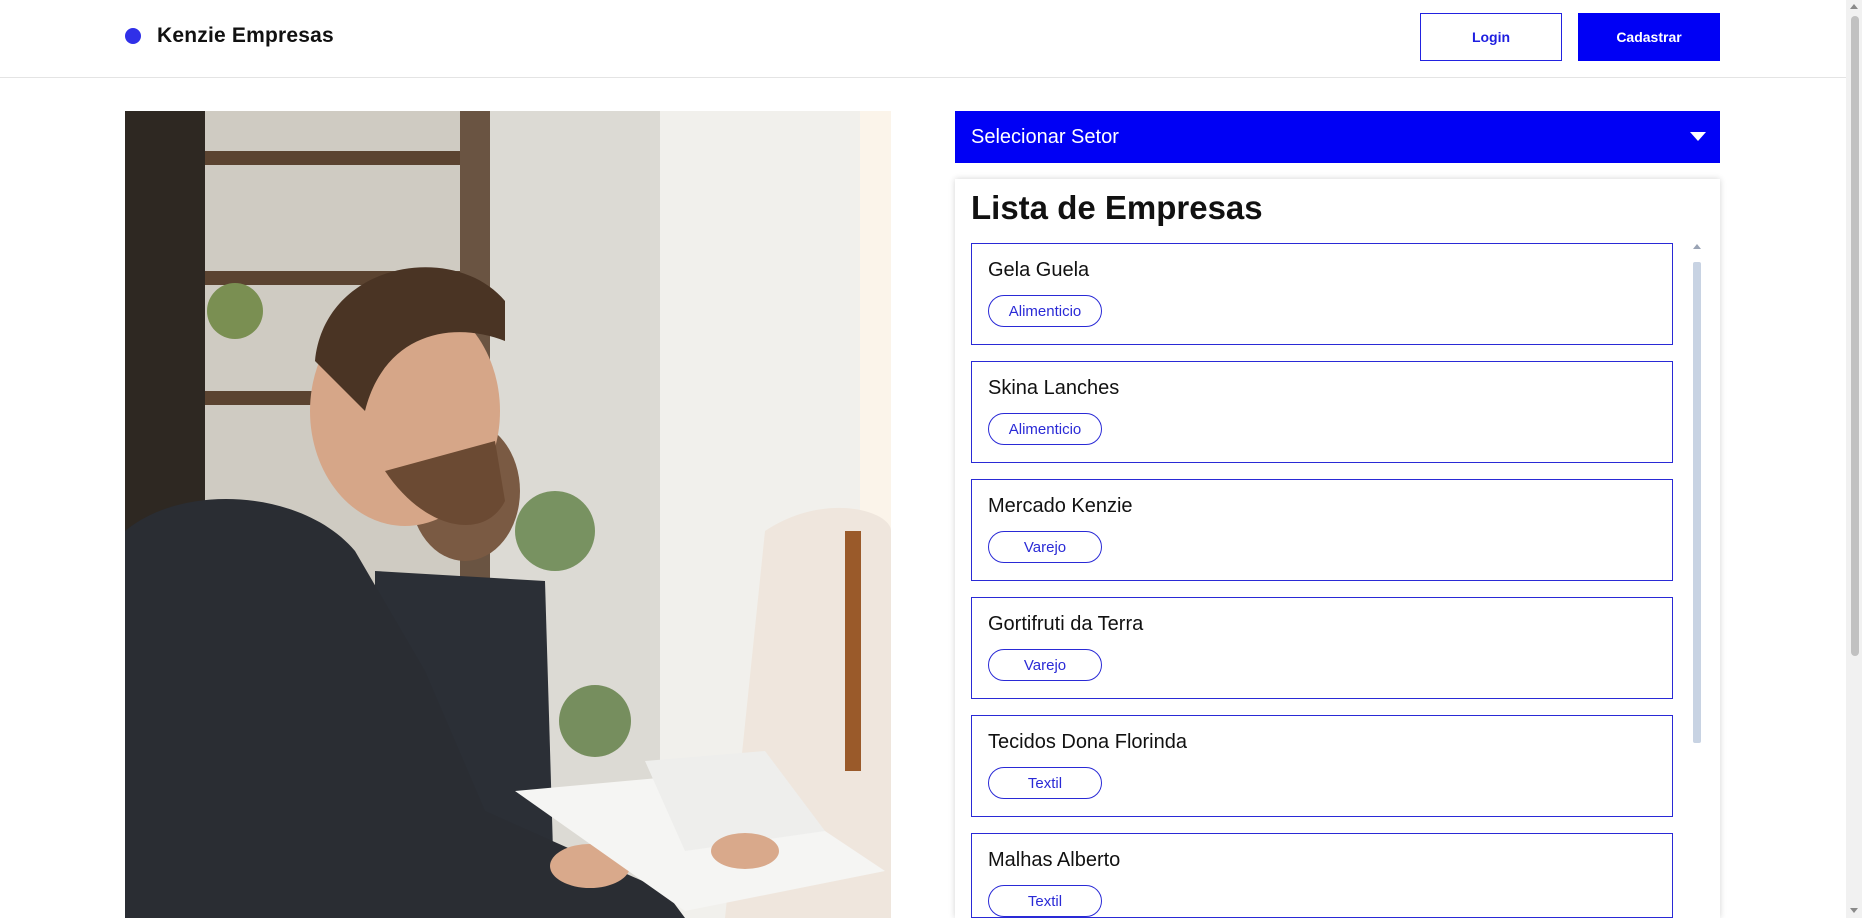  Describe the element at coordinates (1322, 530) in the screenshot. I see `company-card: Mercado Kenzie Varejo` at that location.